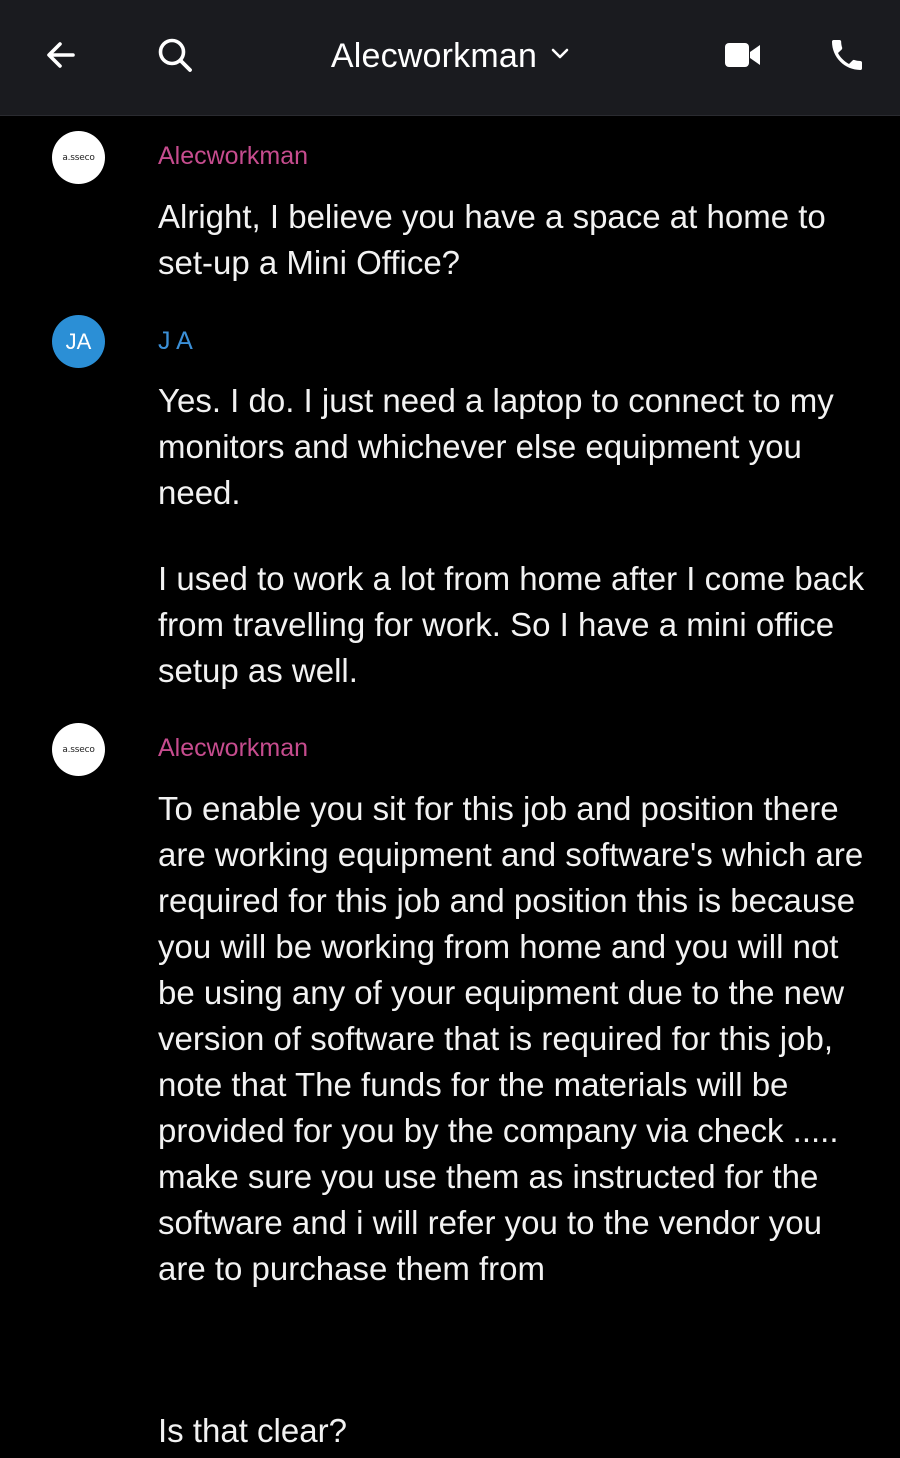 This screenshot has width=900, height=1458. I want to click on arrow-left-icon, so click(61, 55).